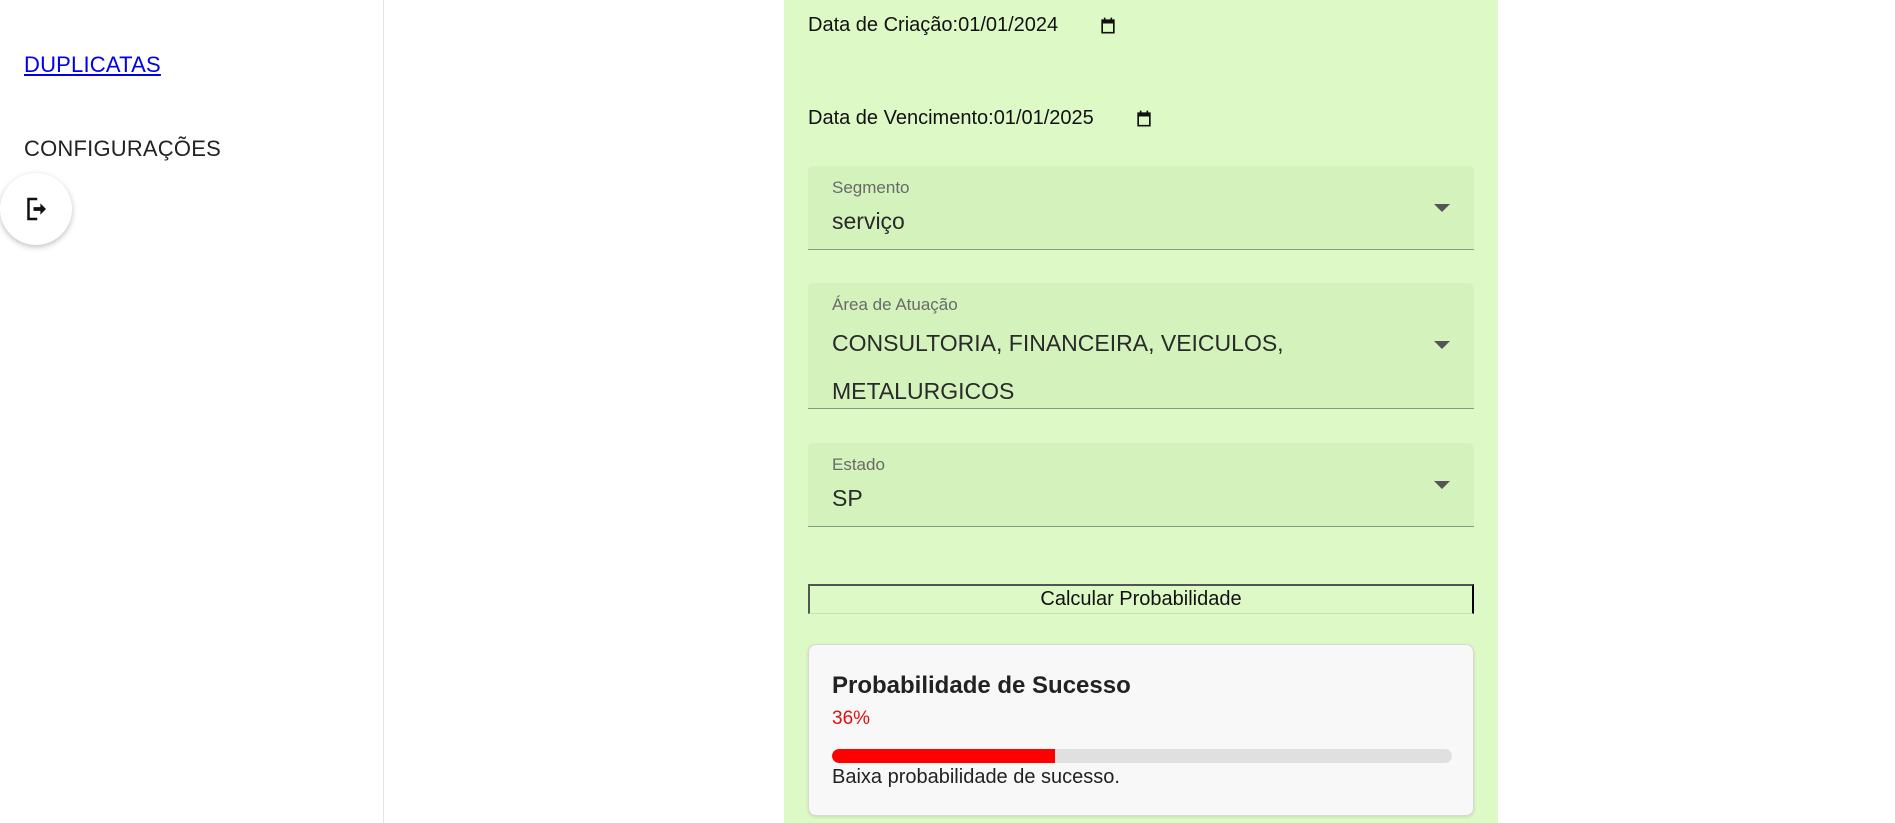 Image resolution: width=1895 pixels, height=823 pixels. Describe the element at coordinates (92, 65) in the screenshot. I see `sidebar-item-duplicatas: DUPLICATAS` at that location.